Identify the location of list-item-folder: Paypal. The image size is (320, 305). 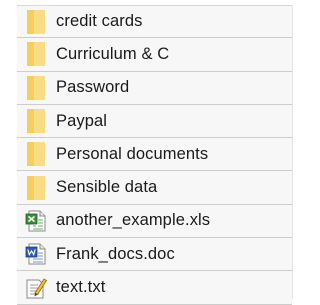
(154, 121).